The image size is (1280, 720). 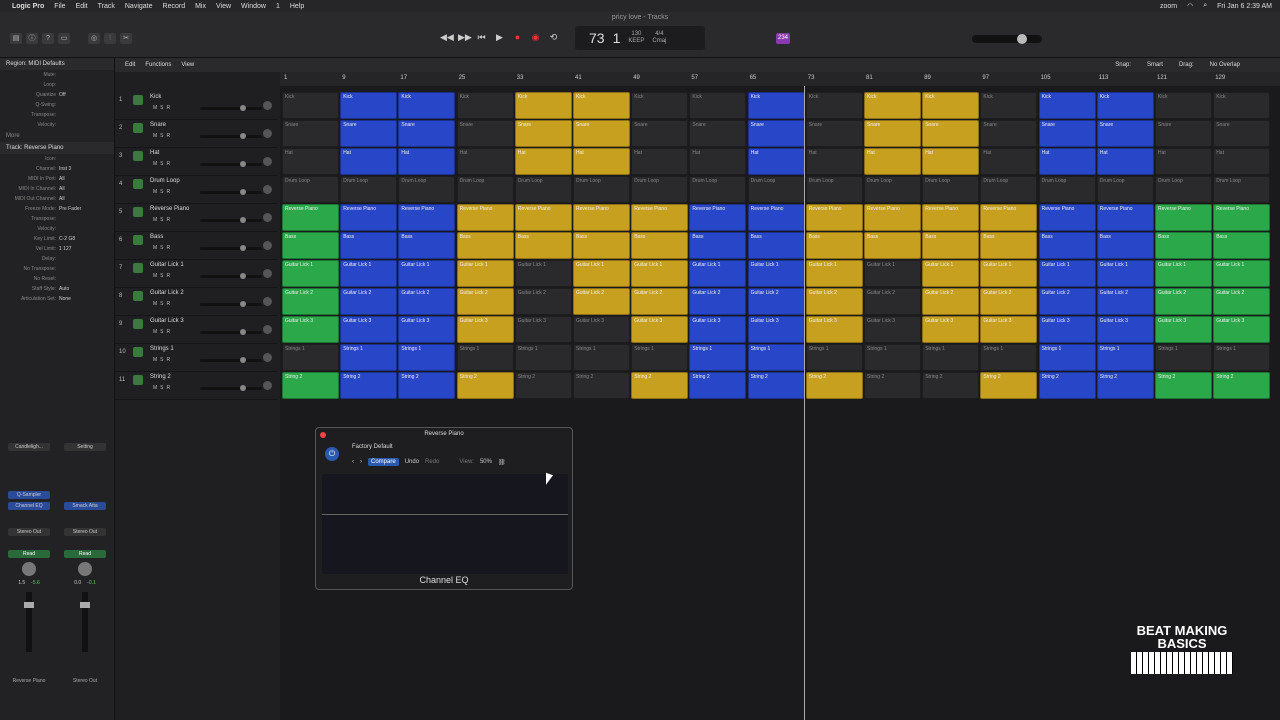 I want to click on mute-button: M, so click(x=155, y=360).